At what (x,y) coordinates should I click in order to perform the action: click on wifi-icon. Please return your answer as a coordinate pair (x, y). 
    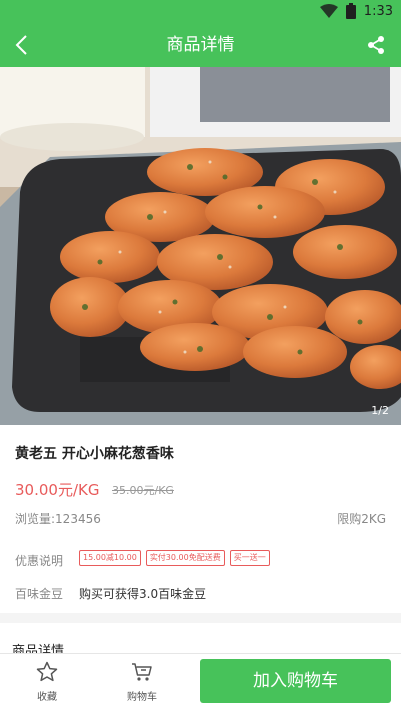
    Looking at the image, I should click on (328, 11).